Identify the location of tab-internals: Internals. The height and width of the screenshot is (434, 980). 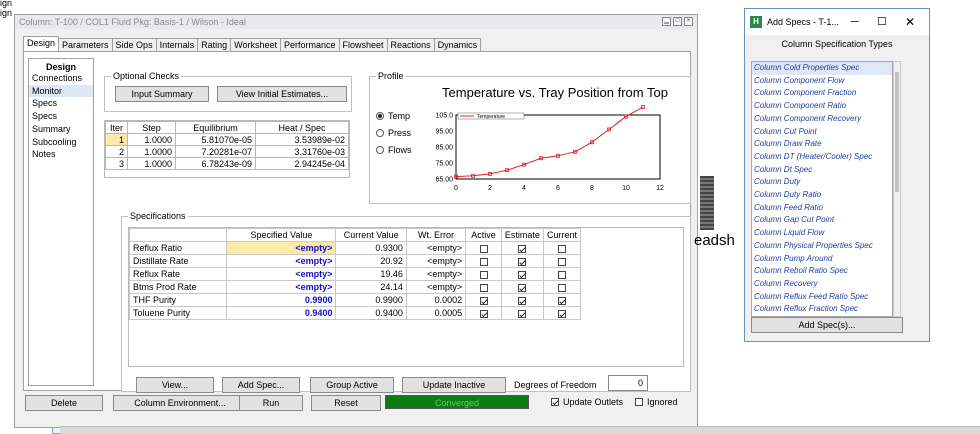
(177, 44).